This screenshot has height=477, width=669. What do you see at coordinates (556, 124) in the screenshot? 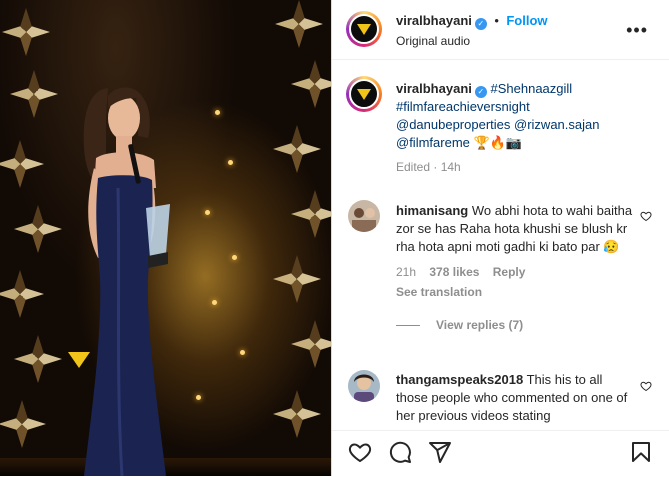
I see `mention-link: @rizwan.sajan` at bounding box center [556, 124].